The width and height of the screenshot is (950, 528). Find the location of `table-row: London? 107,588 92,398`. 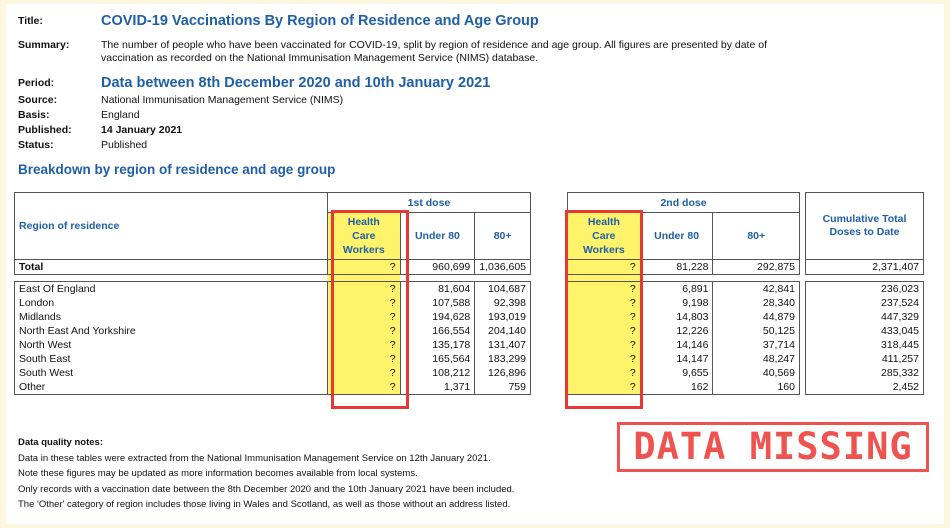

table-row: London? 107,588 92,398 is located at coordinates (272, 303).